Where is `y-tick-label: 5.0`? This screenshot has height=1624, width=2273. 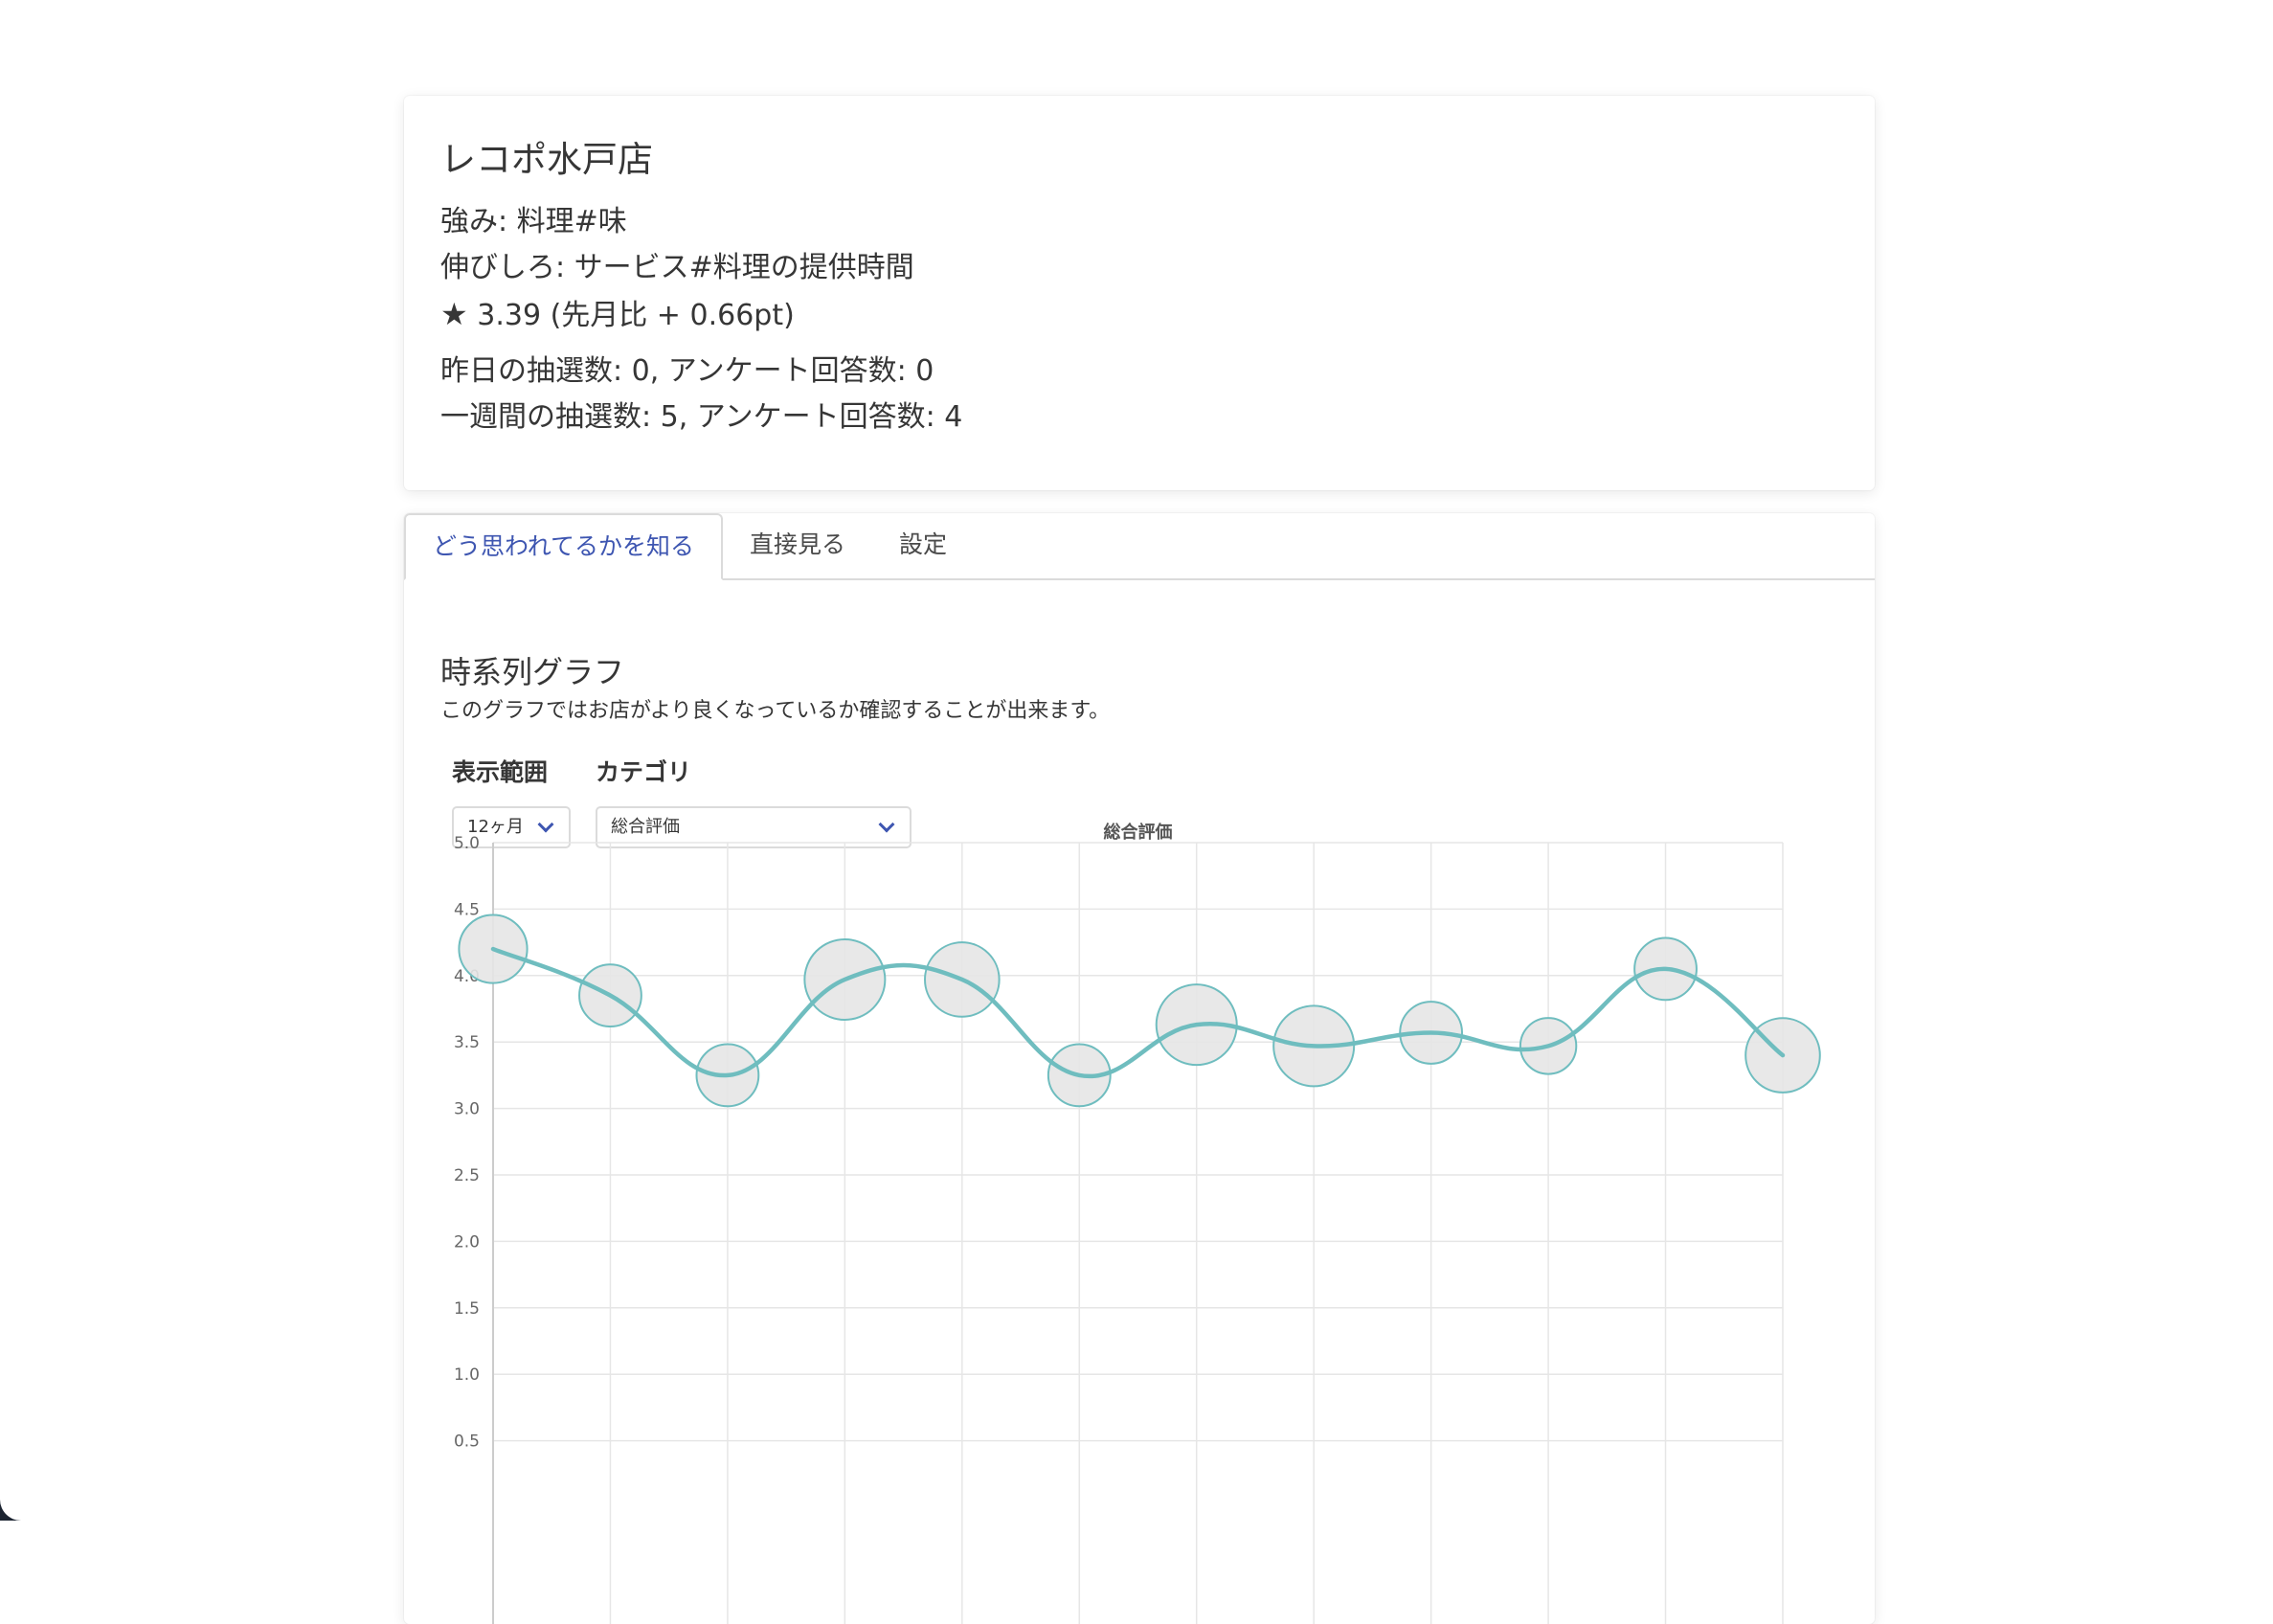
y-tick-label: 5.0 is located at coordinates (467, 843).